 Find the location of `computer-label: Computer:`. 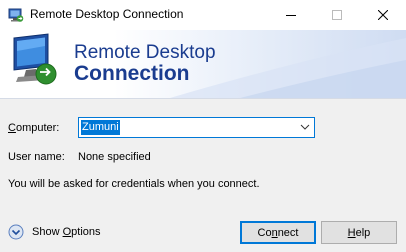

computer-label: Computer: is located at coordinates (33, 128).